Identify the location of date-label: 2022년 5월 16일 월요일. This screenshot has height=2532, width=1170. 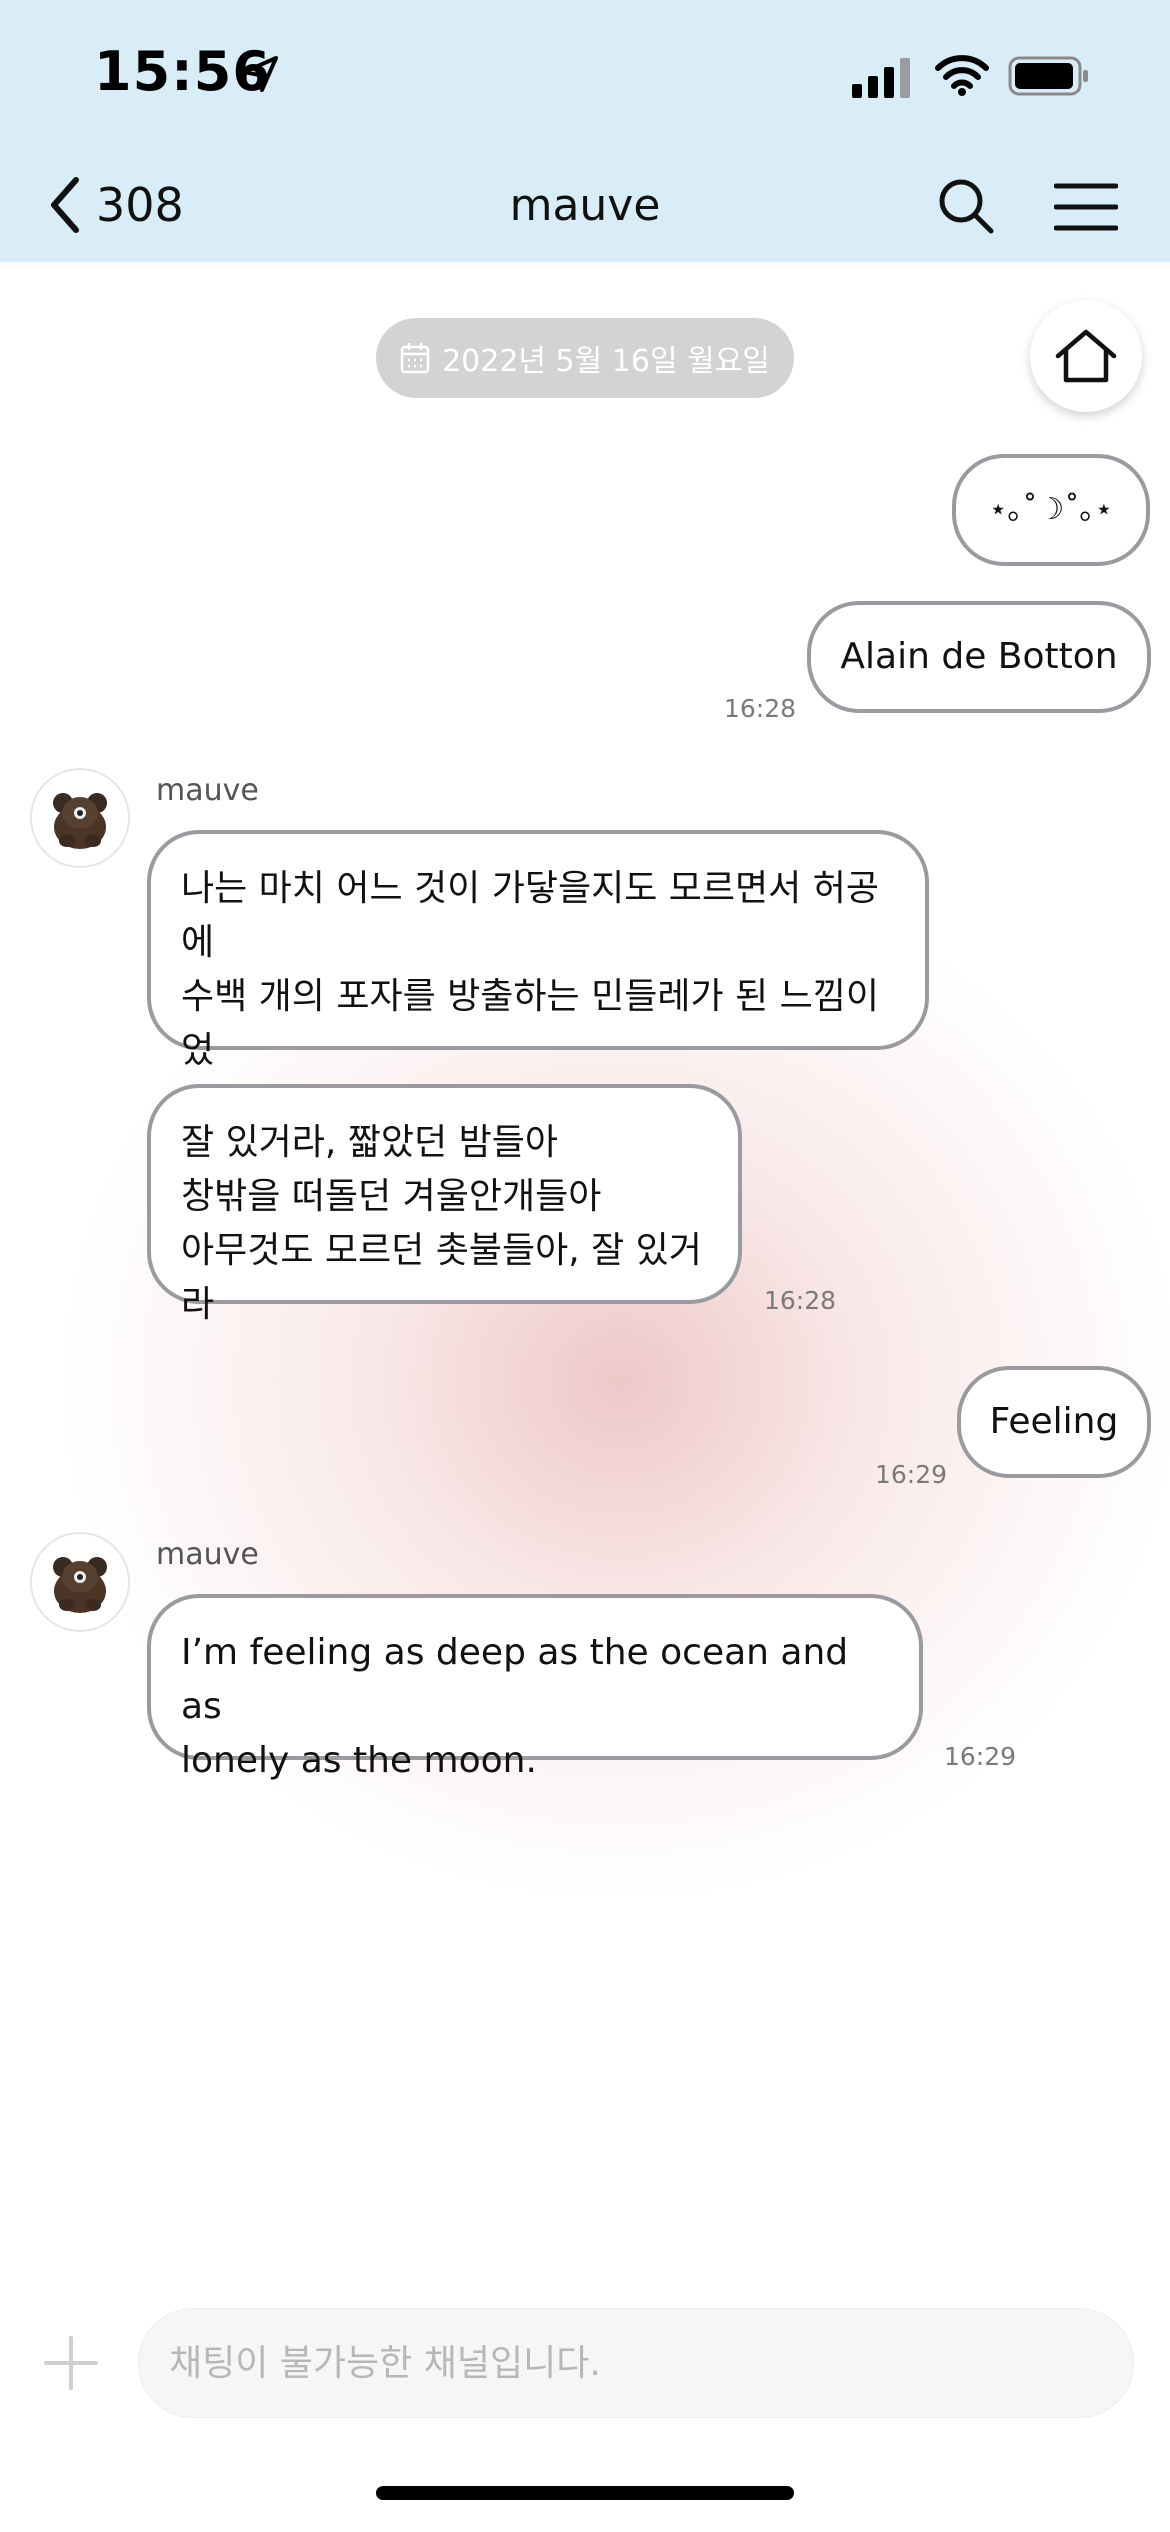
(606, 361).